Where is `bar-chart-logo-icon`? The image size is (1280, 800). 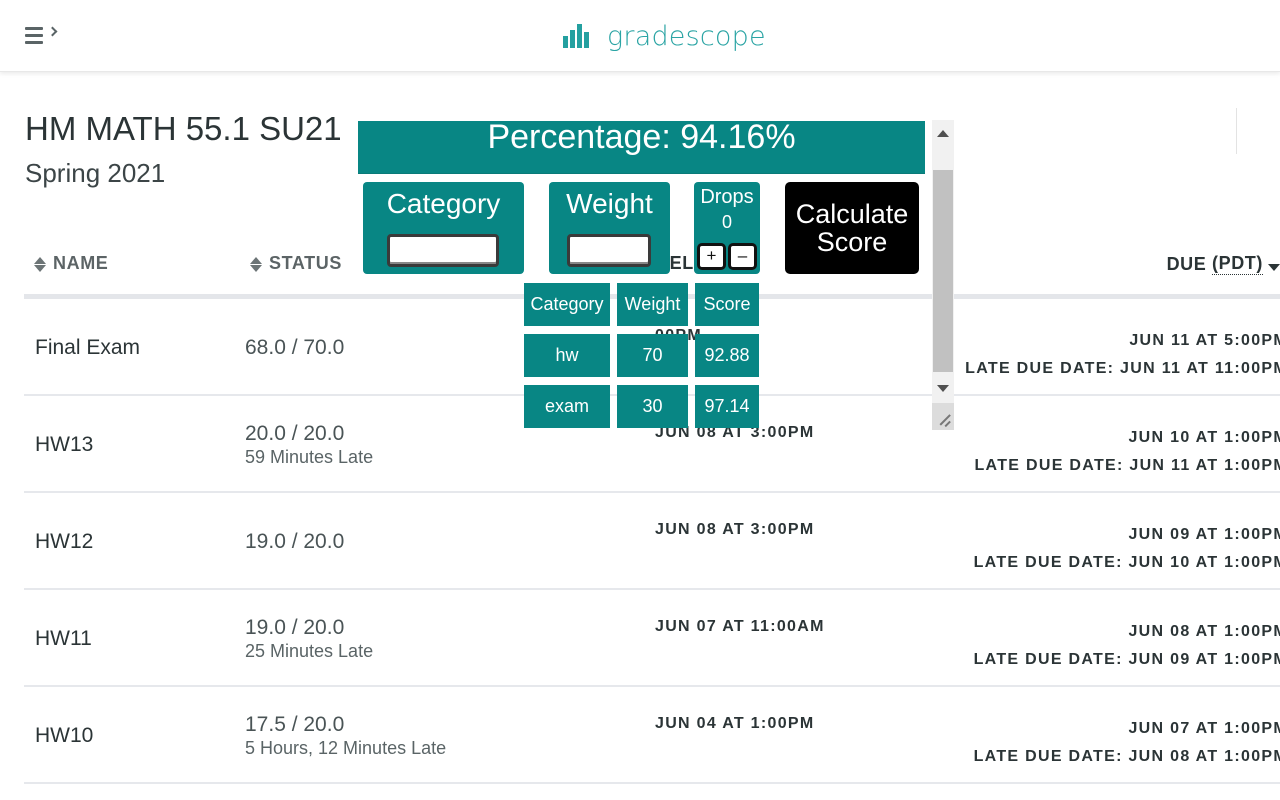
bar-chart-logo-icon is located at coordinates (576, 36).